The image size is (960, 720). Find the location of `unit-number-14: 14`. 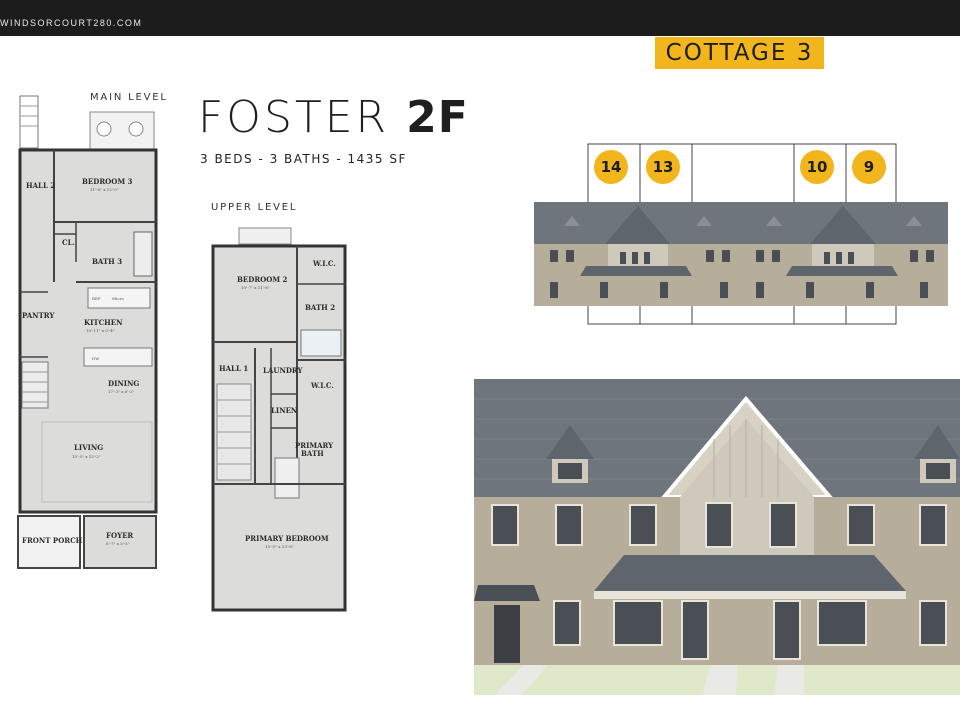

unit-number-14: 14 is located at coordinates (611, 167).